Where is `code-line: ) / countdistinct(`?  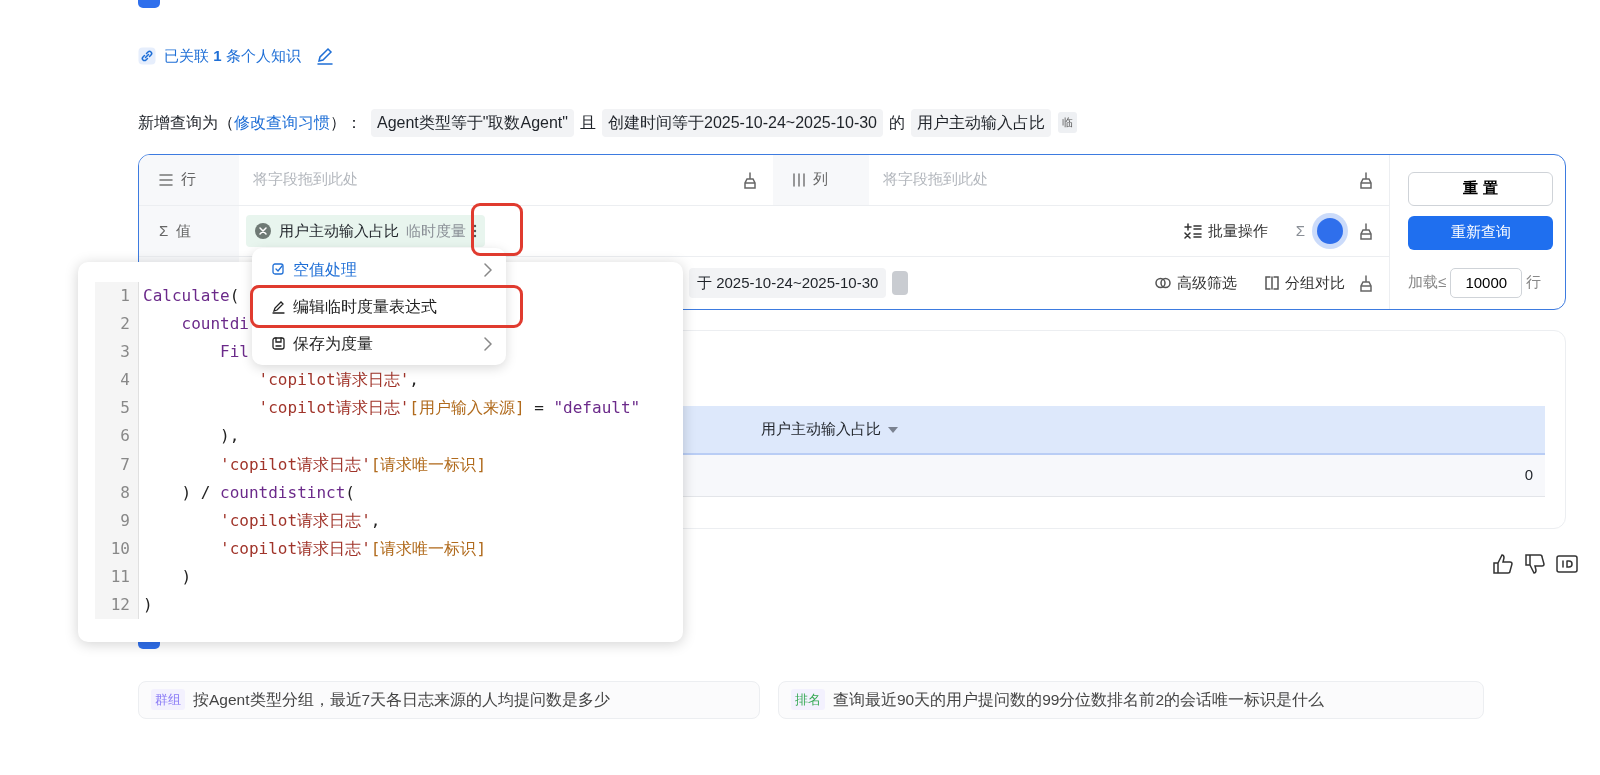 code-line: ) / countdistinct( is located at coordinates (267, 492).